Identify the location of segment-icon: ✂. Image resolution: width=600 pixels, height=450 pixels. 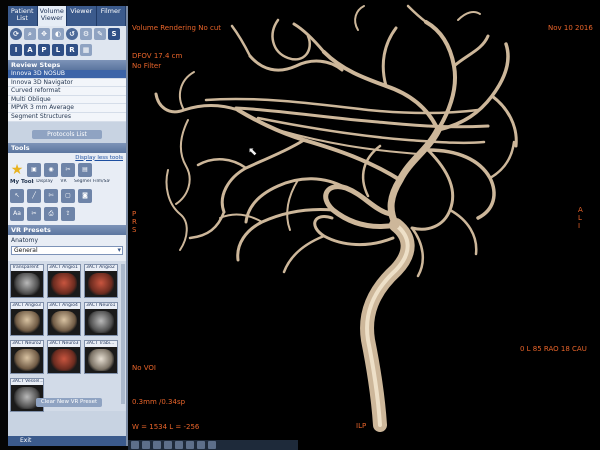
(68, 169).